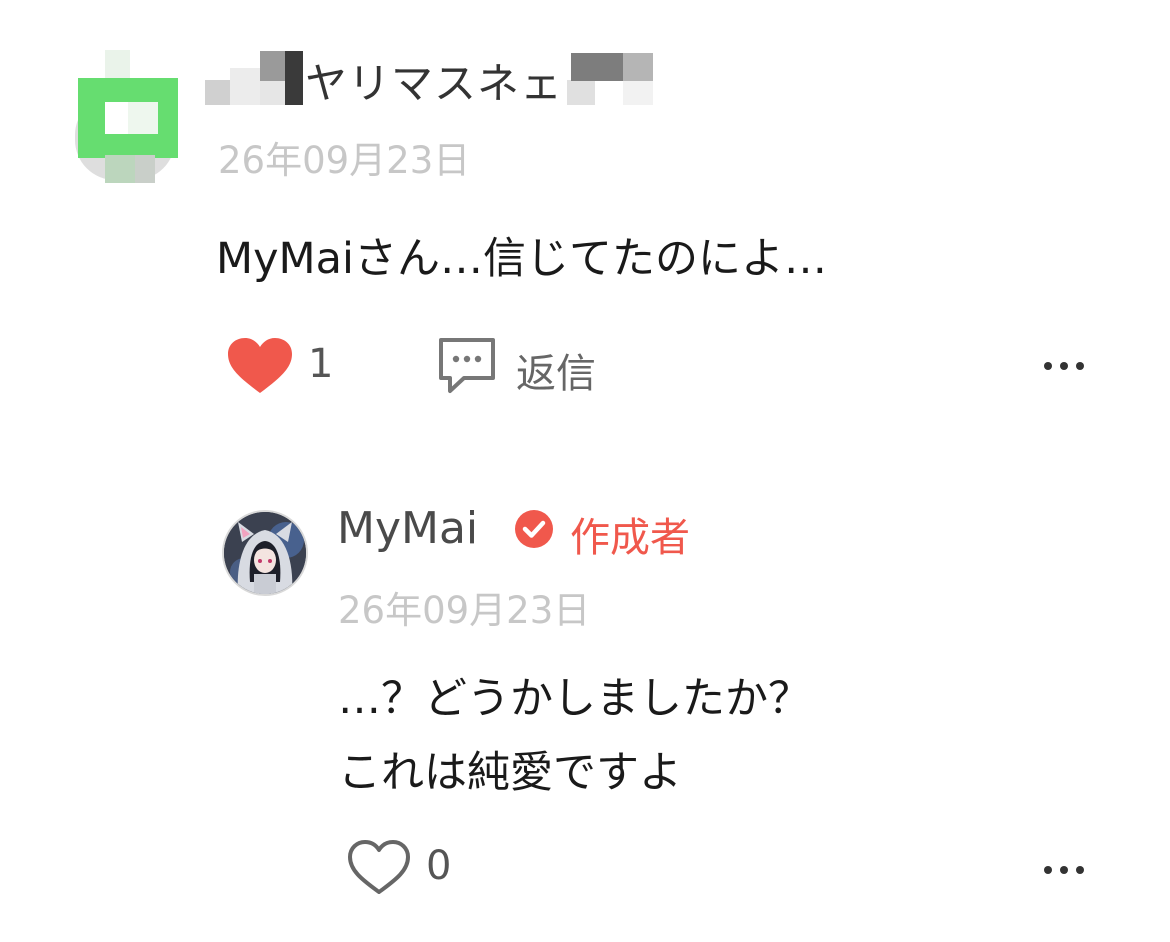 This screenshot has height=942, width=1170. What do you see at coordinates (464, 610) in the screenshot?
I see `reply-date: 26年09月23日` at bounding box center [464, 610].